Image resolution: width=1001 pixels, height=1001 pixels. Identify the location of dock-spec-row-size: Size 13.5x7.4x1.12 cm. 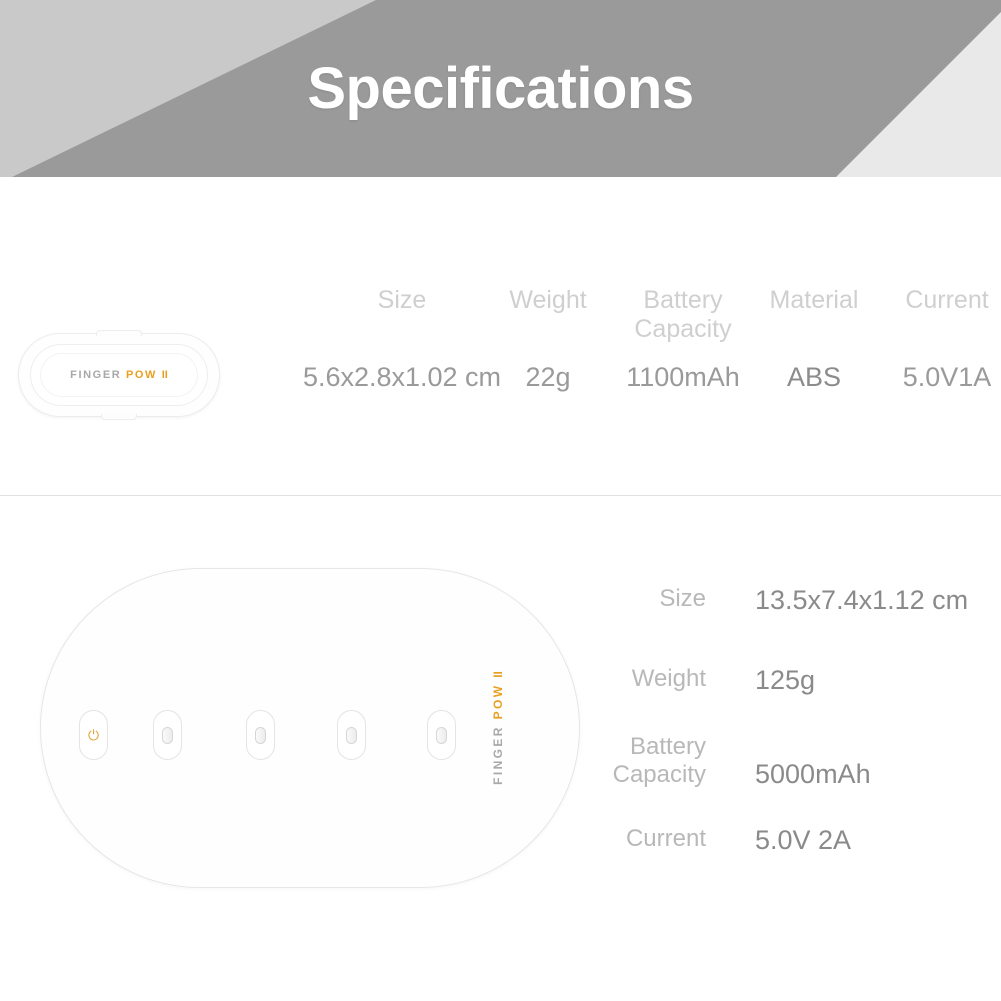
(810, 625).